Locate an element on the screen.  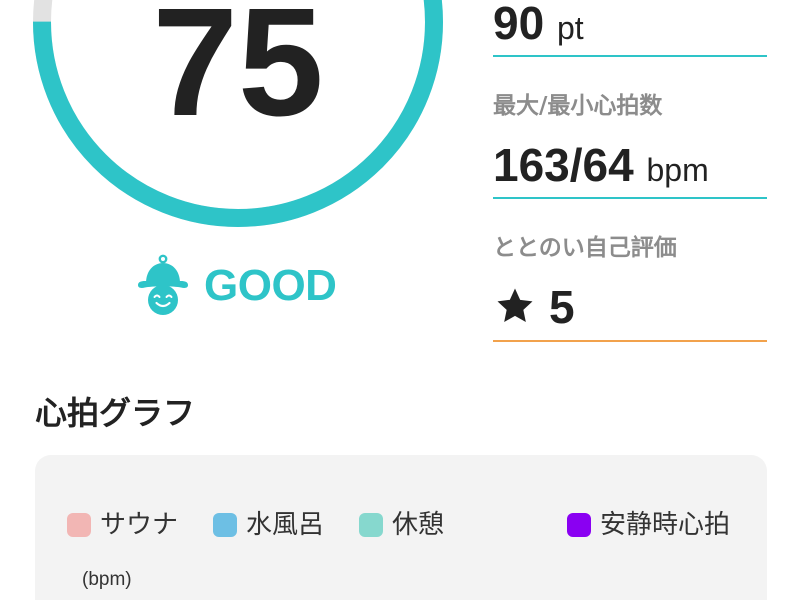
legend-label: 安静時心拍 is located at coordinates (665, 525).